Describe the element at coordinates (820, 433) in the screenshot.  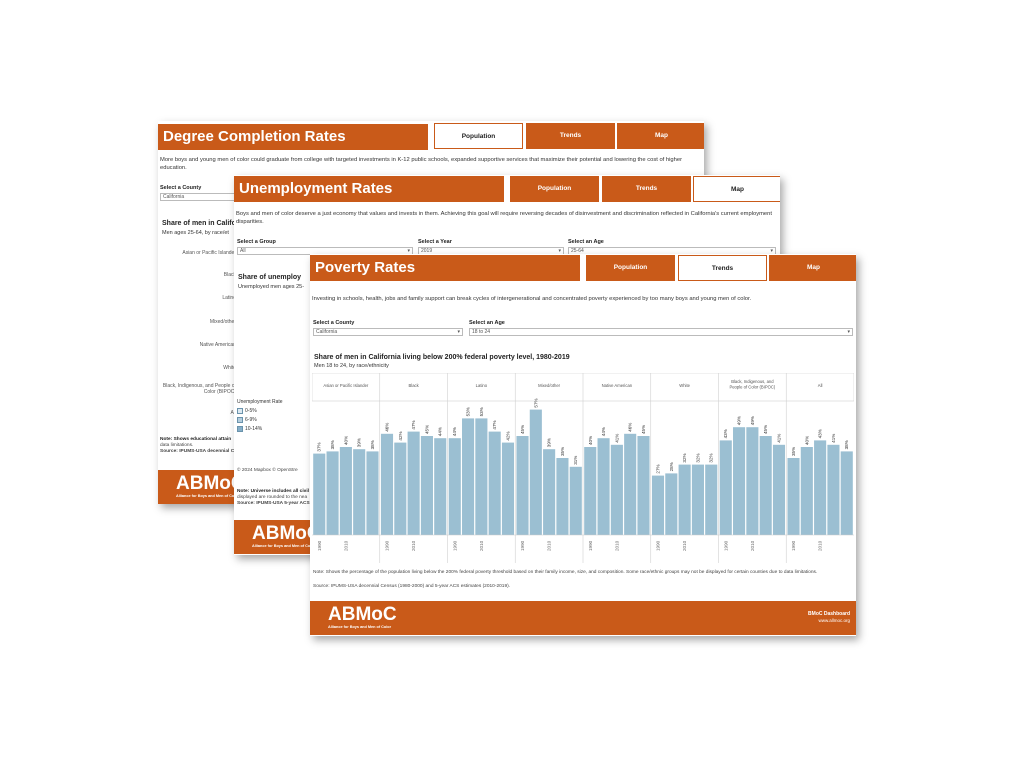
I see `bar-value-label: 43%` at that location.